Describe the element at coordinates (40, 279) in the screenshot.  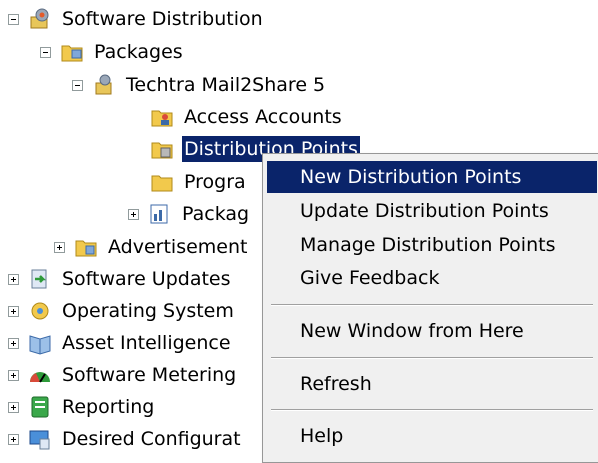
I see `software-updates-icon` at that location.